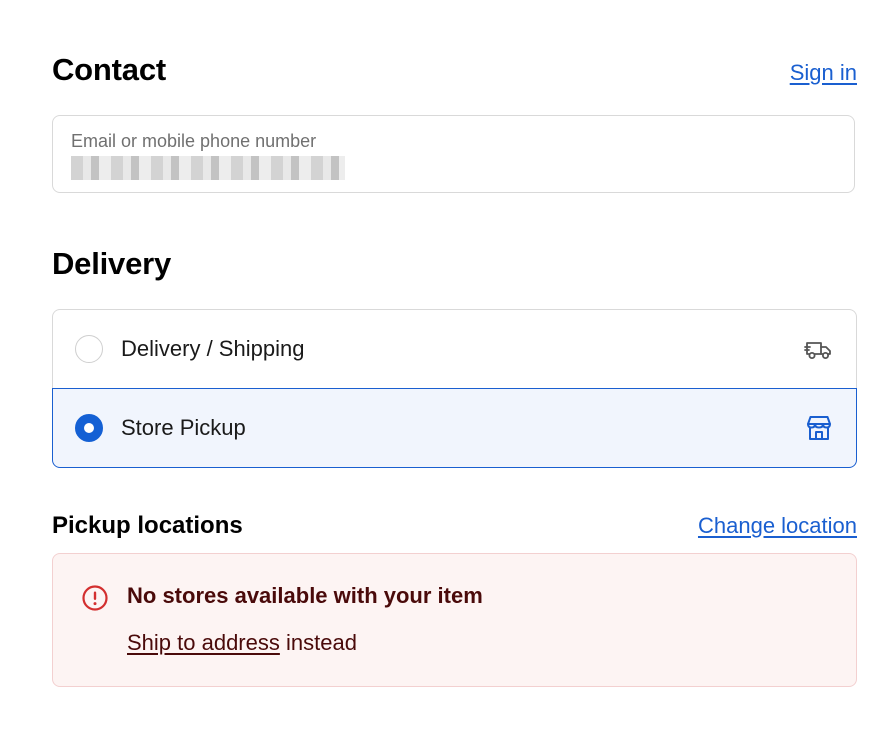  Describe the element at coordinates (823, 73) in the screenshot. I see `sign-in-link: Sign in` at that location.